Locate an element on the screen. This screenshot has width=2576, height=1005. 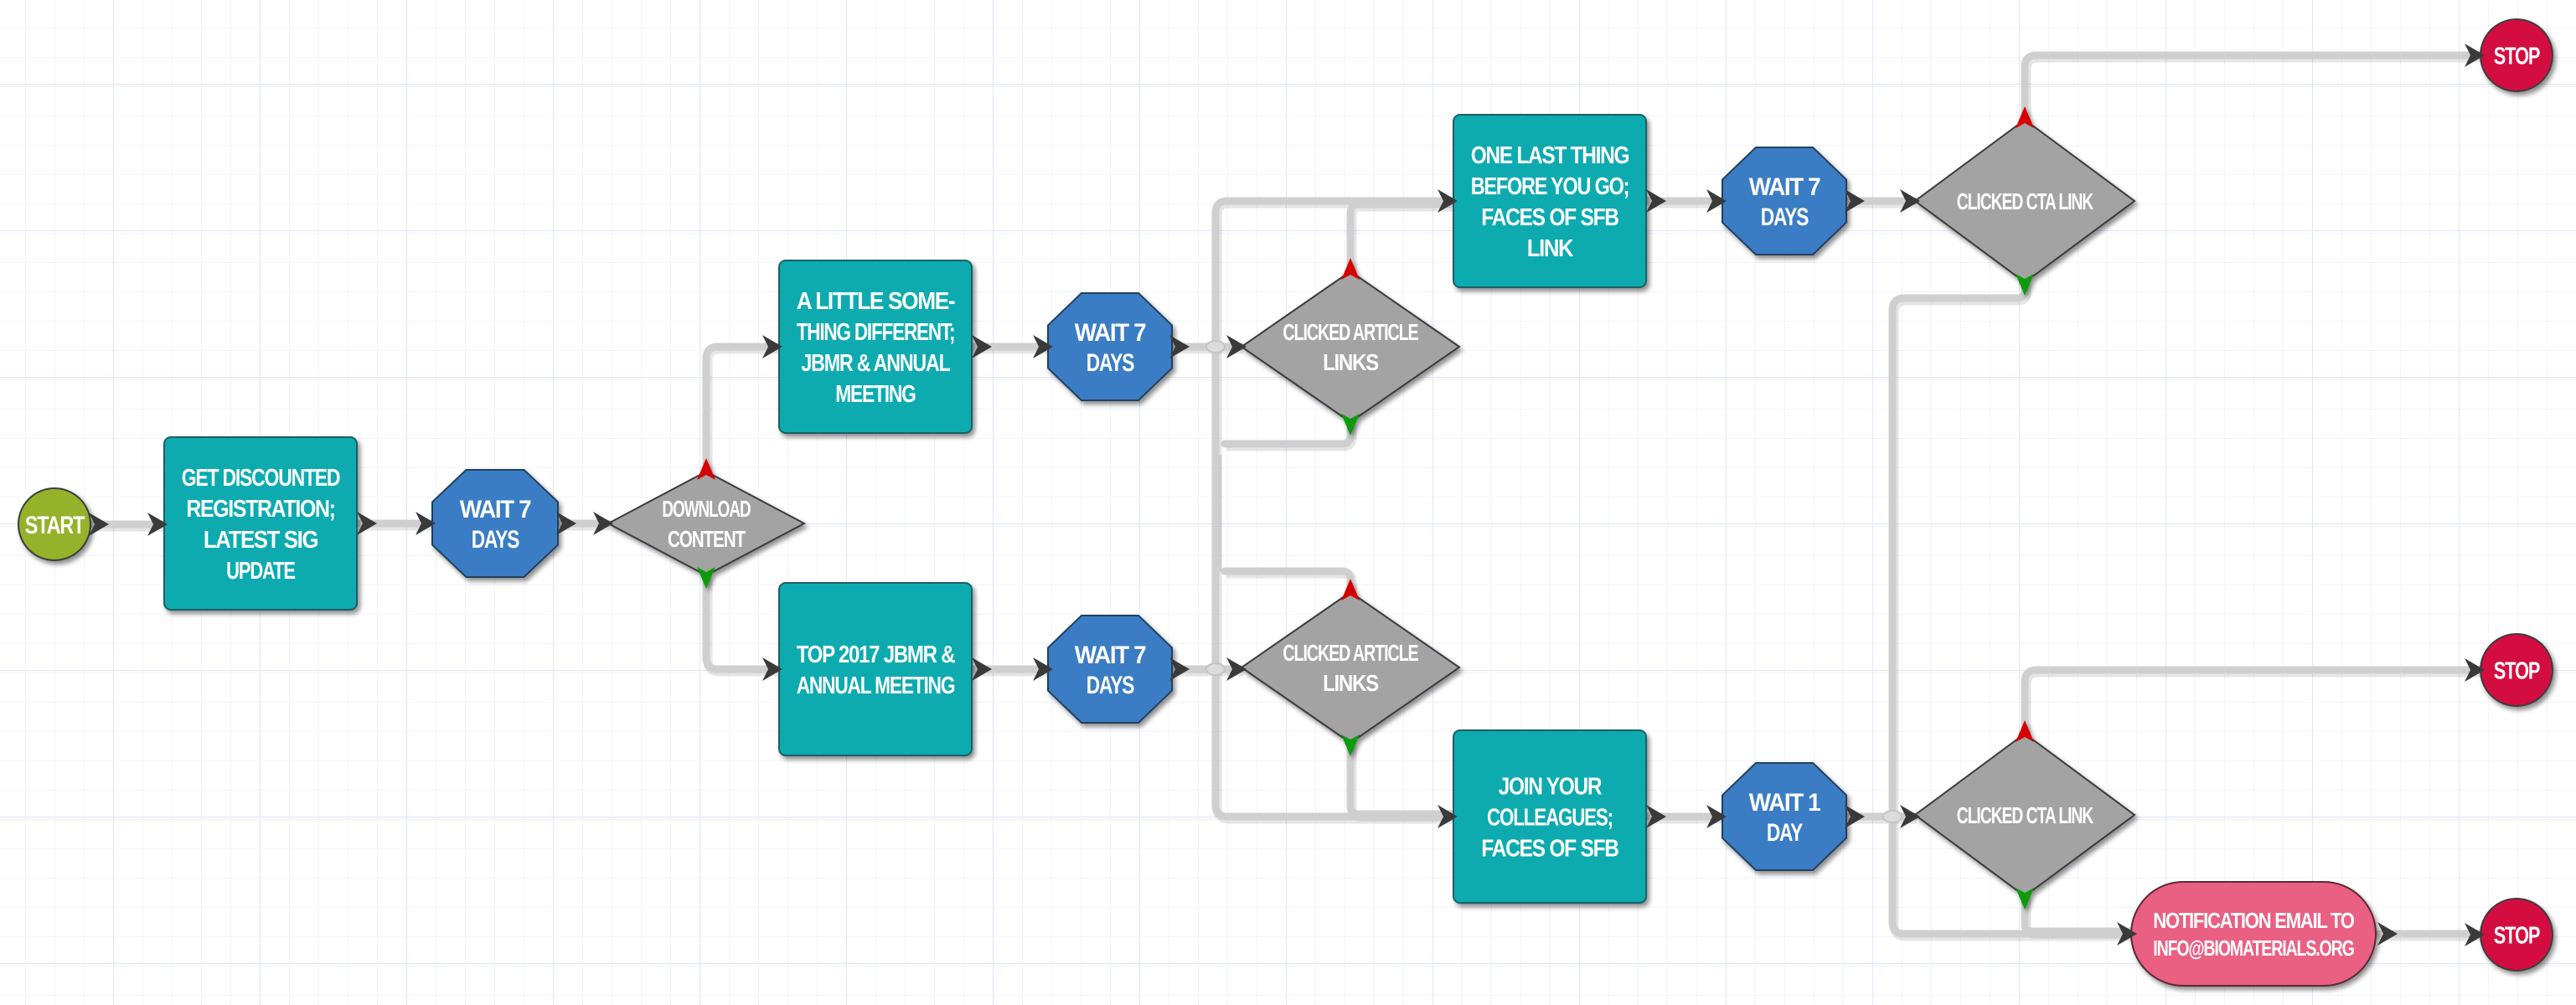
node-label: DOWNLOAD is located at coordinates (706, 509).